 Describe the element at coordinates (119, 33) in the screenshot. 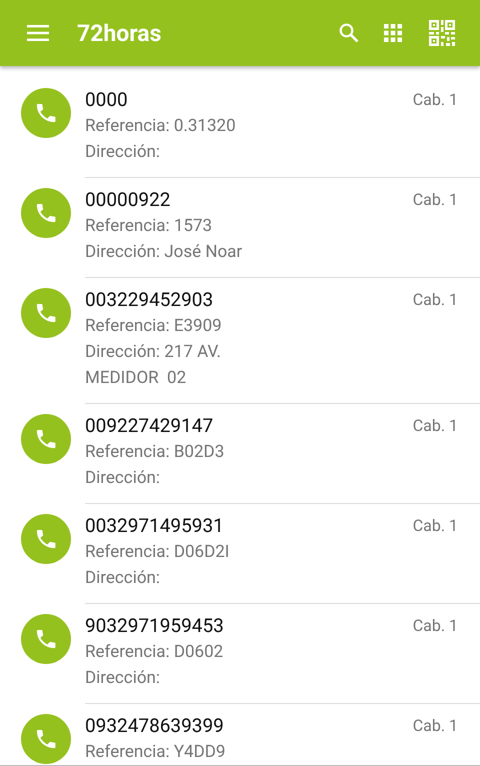

I see `app-title: 72horas` at that location.